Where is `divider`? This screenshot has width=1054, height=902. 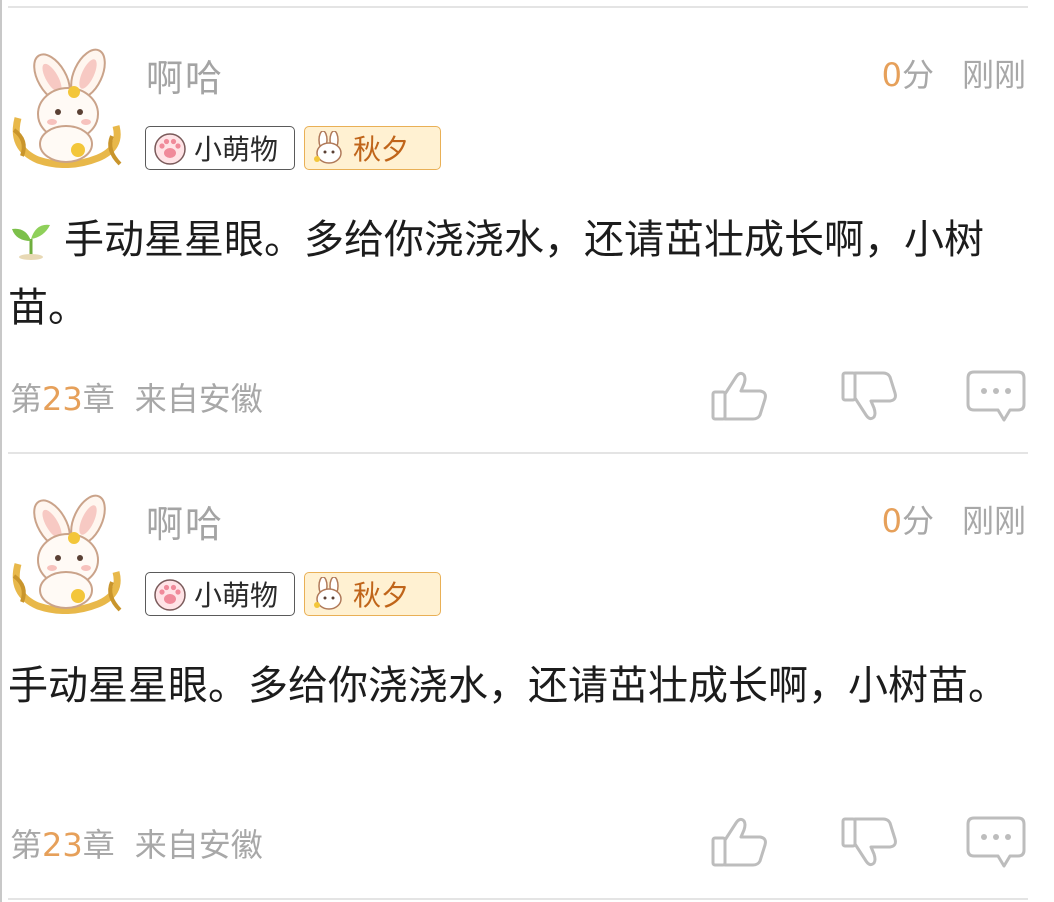 divider is located at coordinates (518, 899).